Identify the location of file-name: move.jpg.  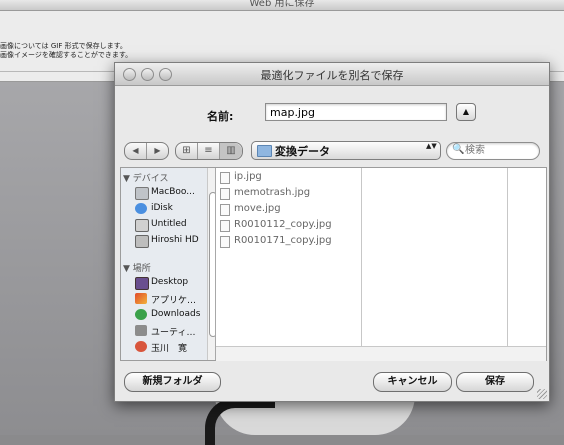
(257, 208).